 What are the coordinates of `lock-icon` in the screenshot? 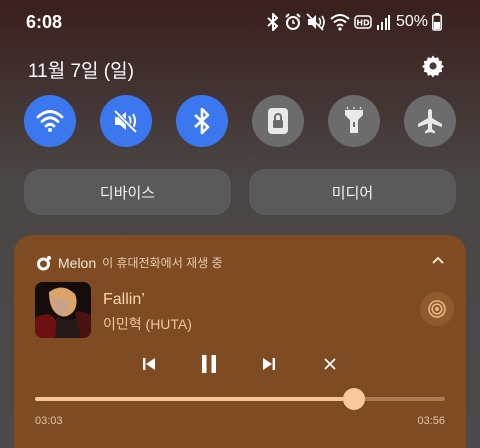 It's located at (278, 121).